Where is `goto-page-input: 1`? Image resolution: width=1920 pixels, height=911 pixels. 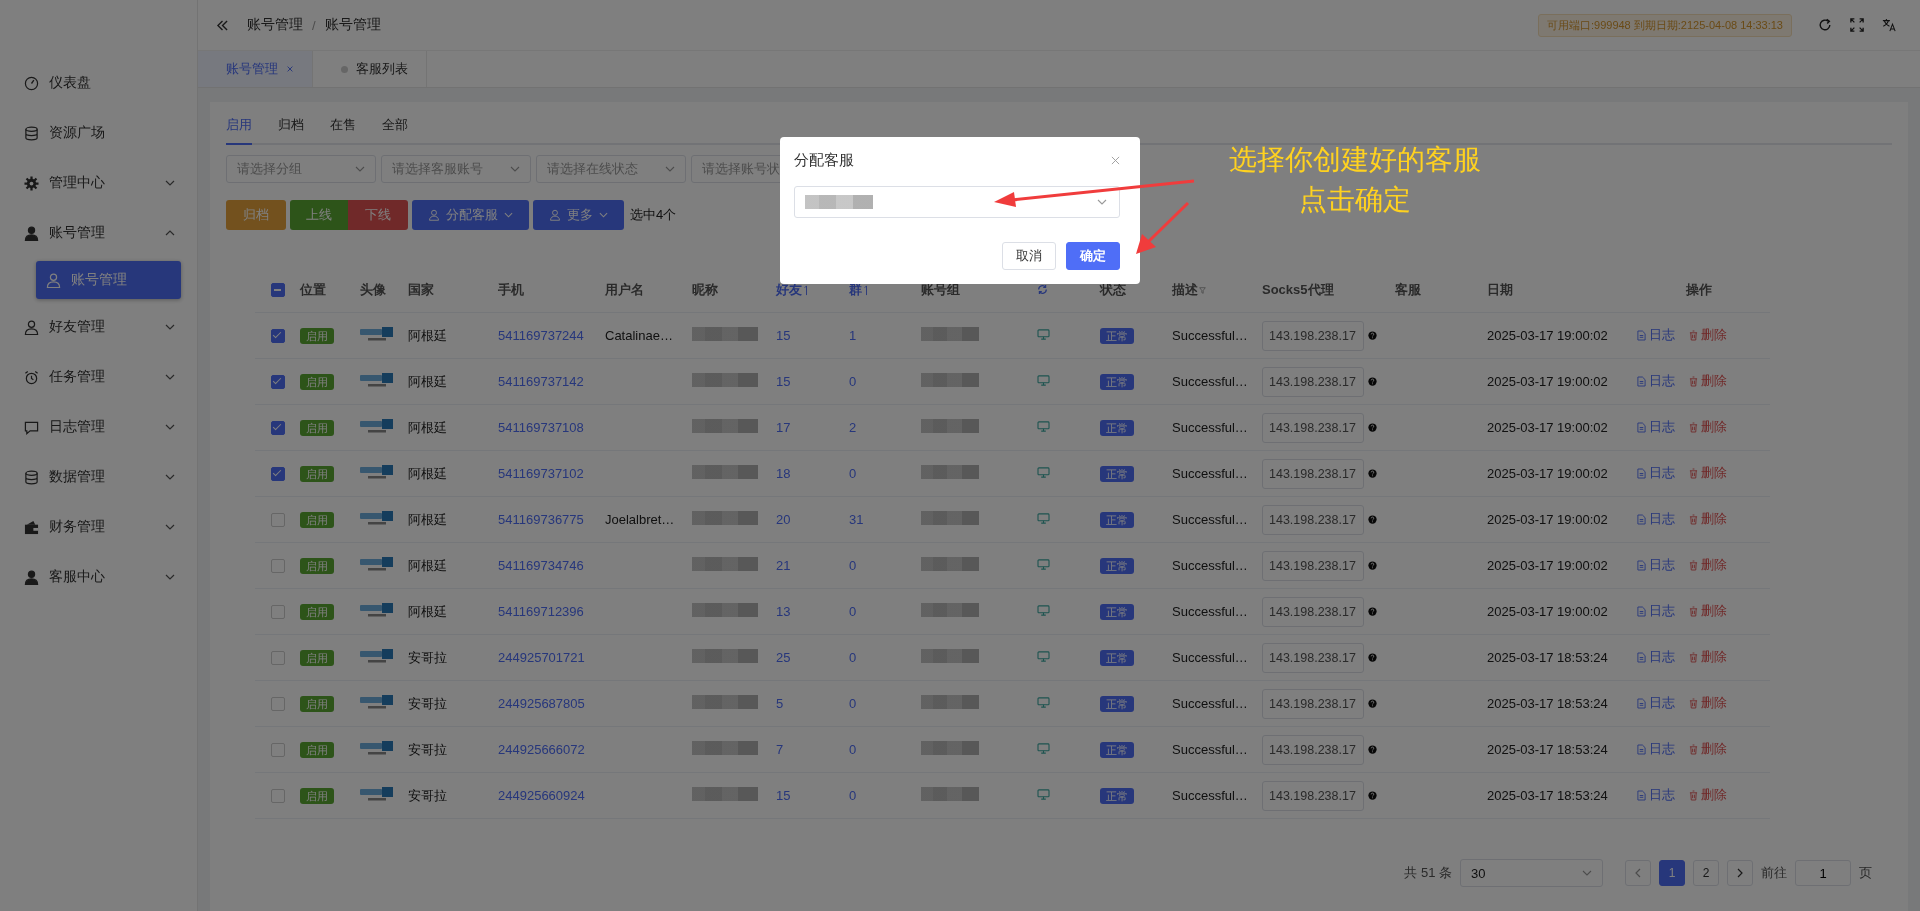
goto-page-input: 1 is located at coordinates (1823, 873).